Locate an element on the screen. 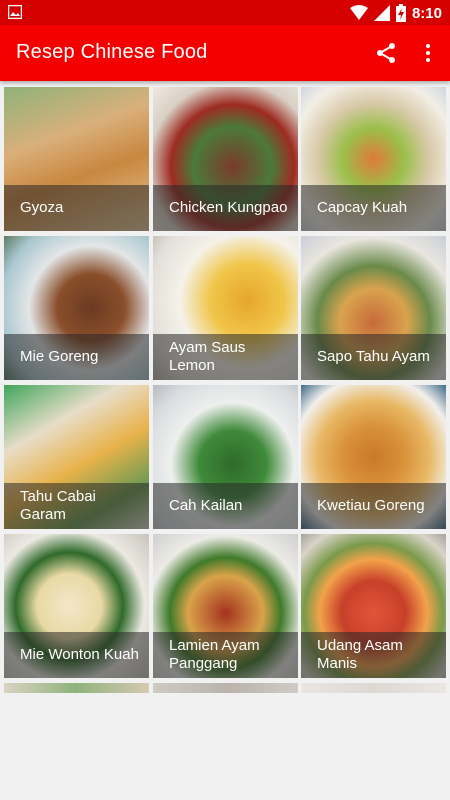  recipe-label: Tahu Cabai Garam is located at coordinates (58, 505).